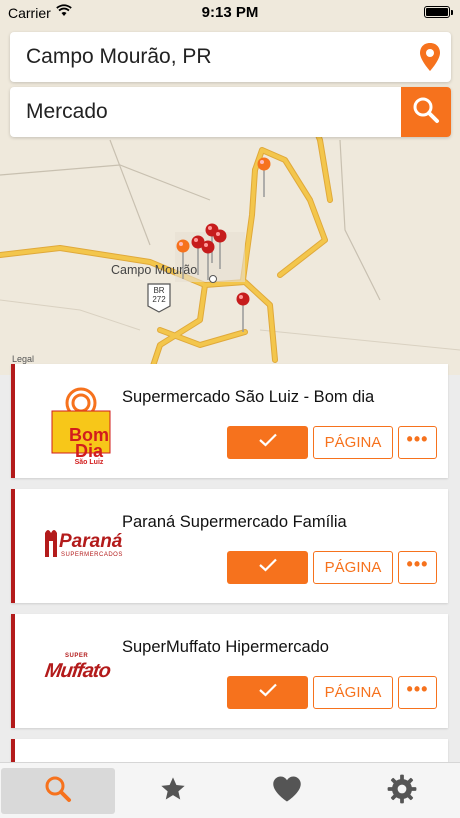 Image resolution: width=460 pixels, height=818 pixels. What do you see at coordinates (82, 545) in the screenshot?
I see `store-logo: Paraná SUPERMERCADOS` at bounding box center [82, 545].